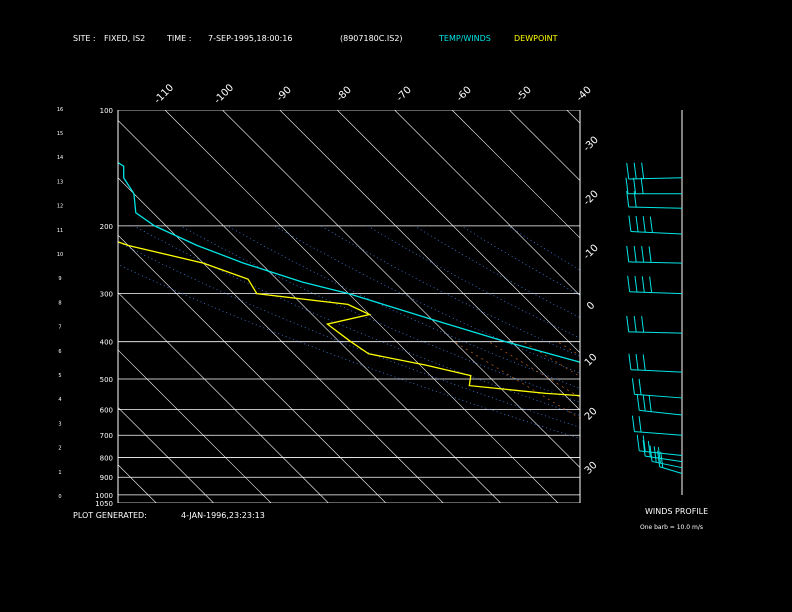 The height and width of the screenshot is (612, 792). What do you see at coordinates (106, 380) in the screenshot?
I see `pressure-tick-label: 500` at bounding box center [106, 380].